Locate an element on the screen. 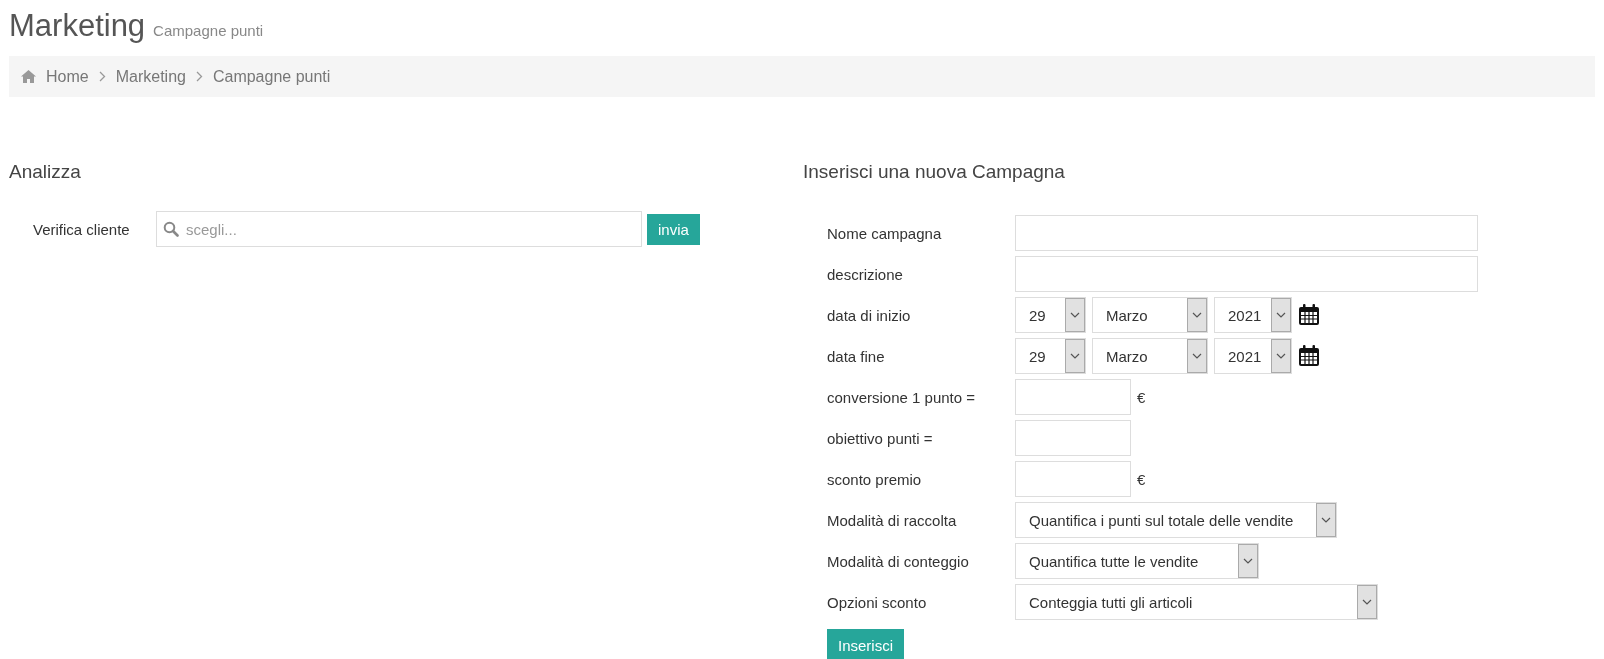 This screenshot has height=659, width=1604. field-label: sconto premio is located at coordinates (874, 479).